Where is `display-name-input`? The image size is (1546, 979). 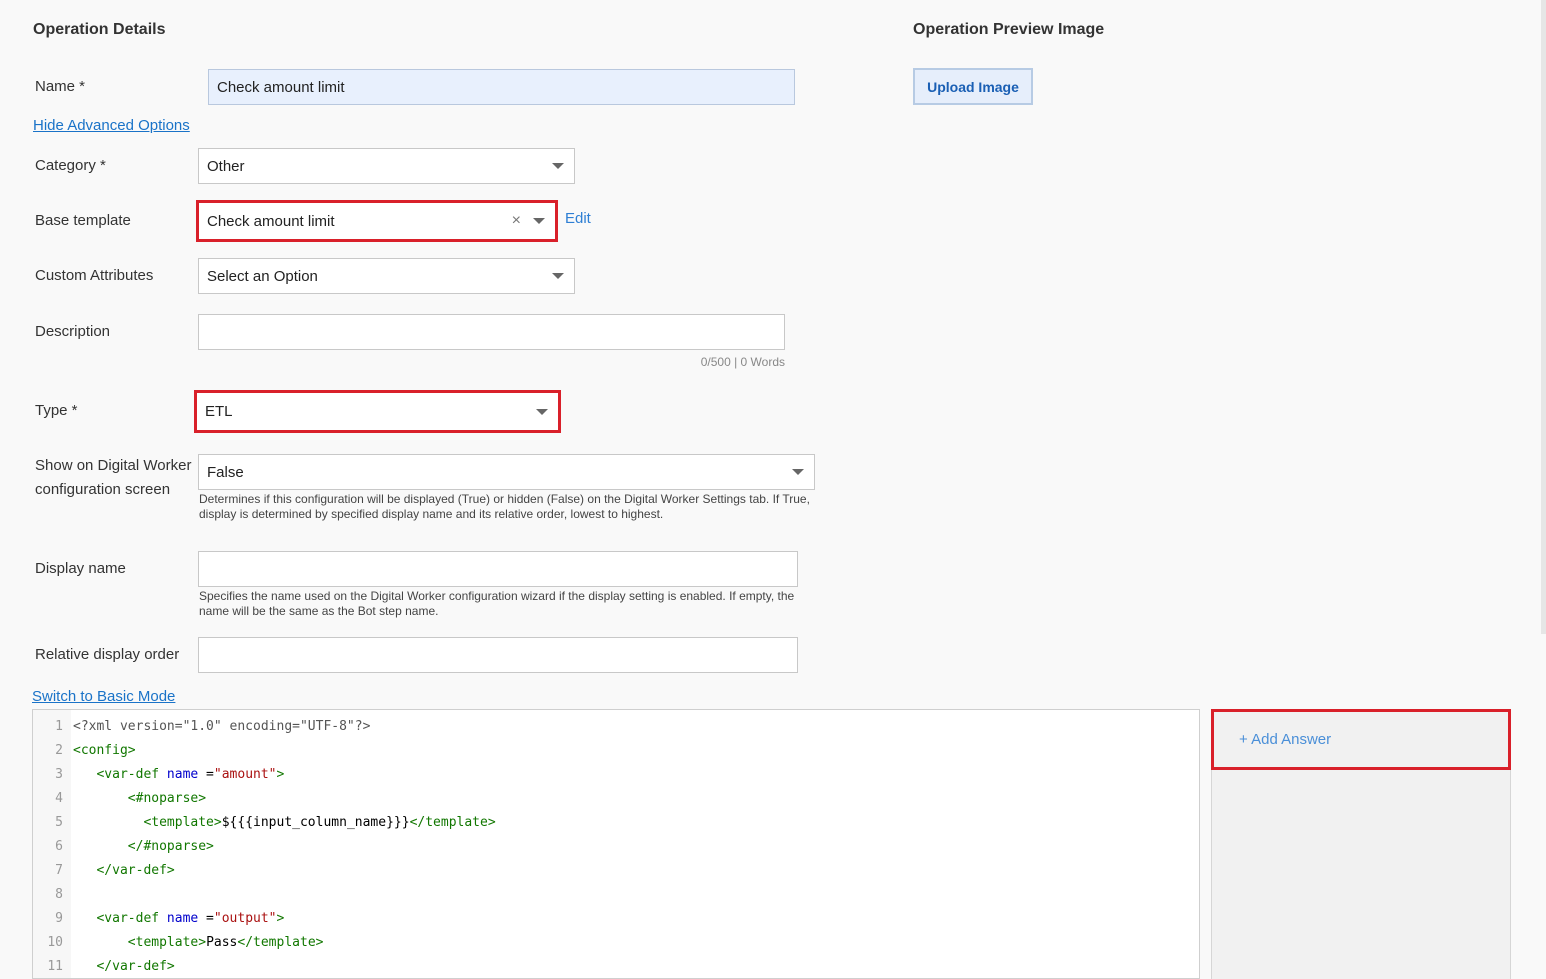 display-name-input is located at coordinates (498, 569).